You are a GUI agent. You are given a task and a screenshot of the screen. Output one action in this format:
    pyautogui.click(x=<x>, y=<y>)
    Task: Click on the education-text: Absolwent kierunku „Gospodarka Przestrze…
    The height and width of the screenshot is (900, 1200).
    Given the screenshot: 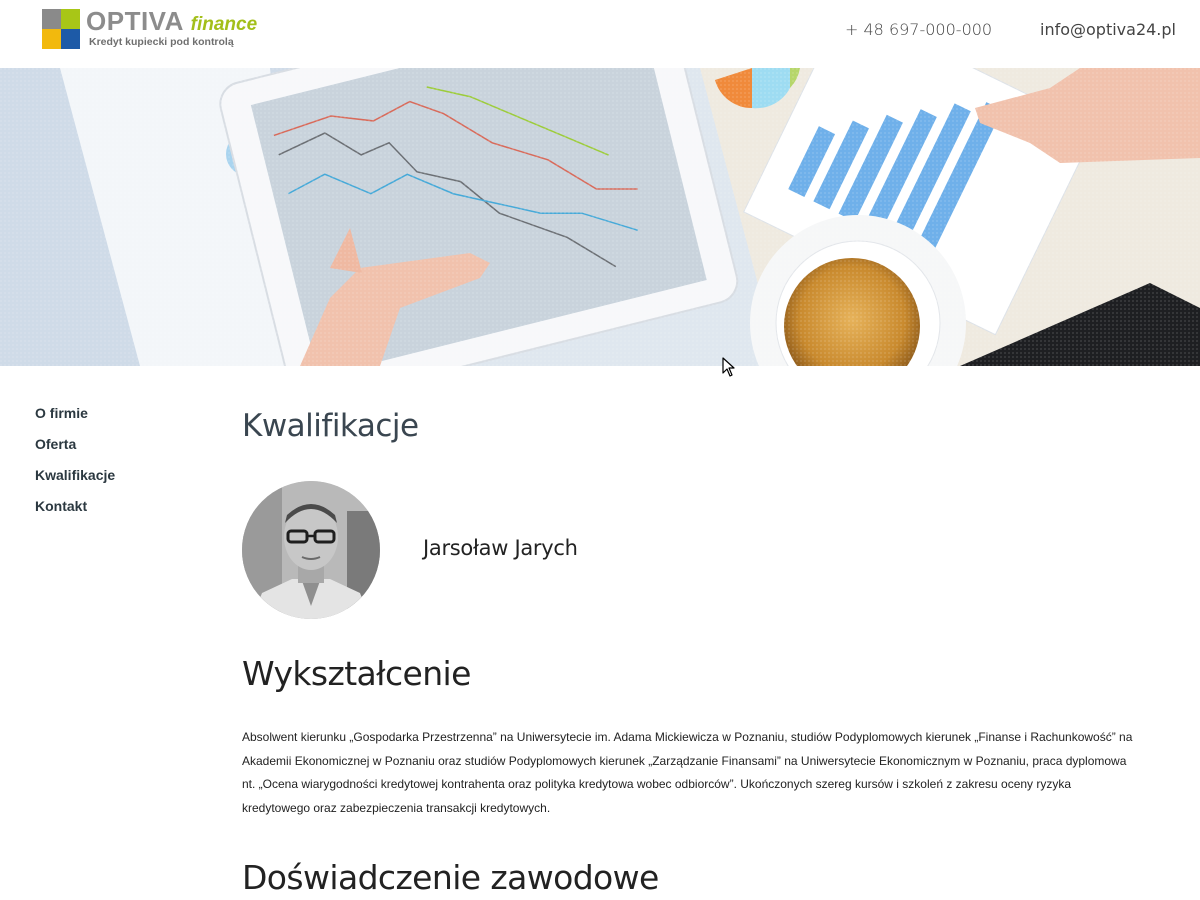 What is the action you would take?
    pyautogui.click(x=687, y=772)
    